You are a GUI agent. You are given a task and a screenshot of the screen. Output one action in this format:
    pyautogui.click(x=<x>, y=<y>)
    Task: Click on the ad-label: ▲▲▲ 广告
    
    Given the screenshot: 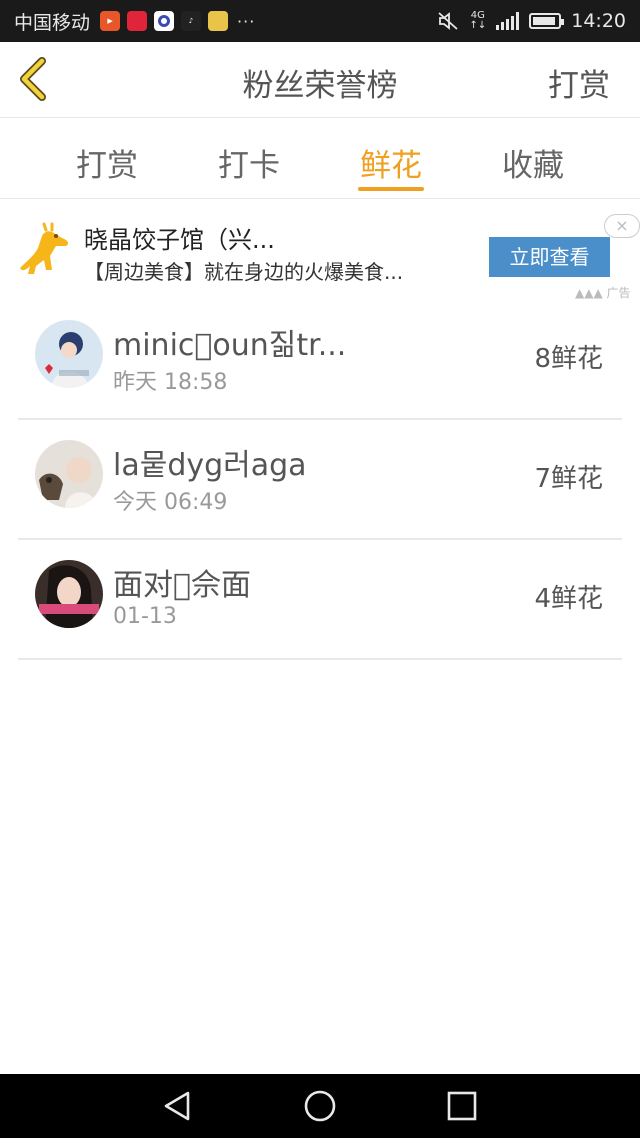 What is the action you would take?
    pyautogui.click(x=603, y=293)
    